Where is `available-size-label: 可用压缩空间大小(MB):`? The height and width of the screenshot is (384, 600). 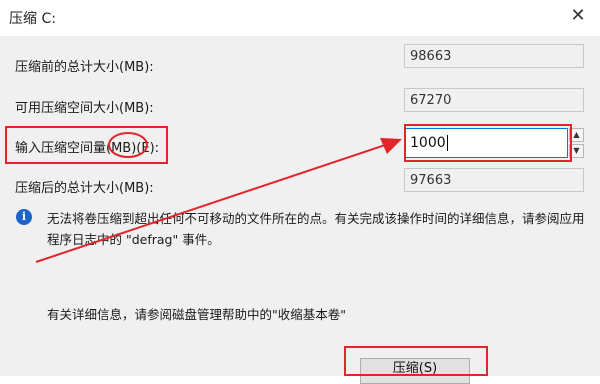 available-size-label: 可用压缩空间大小(MB): is located at coordinates (84, 108).